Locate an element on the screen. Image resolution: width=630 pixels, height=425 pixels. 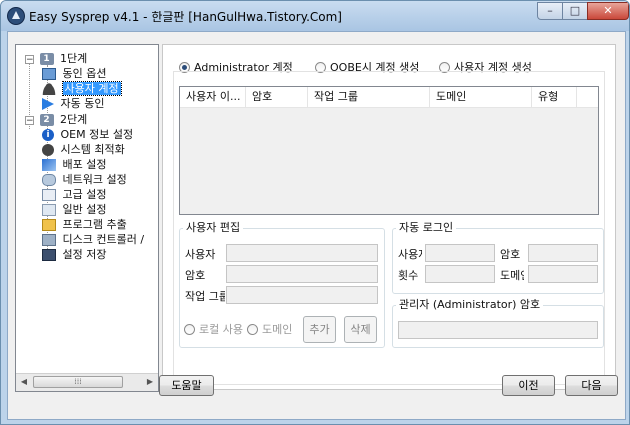
scroll-right-icon: ▶ is located at coordinates (150, 382).